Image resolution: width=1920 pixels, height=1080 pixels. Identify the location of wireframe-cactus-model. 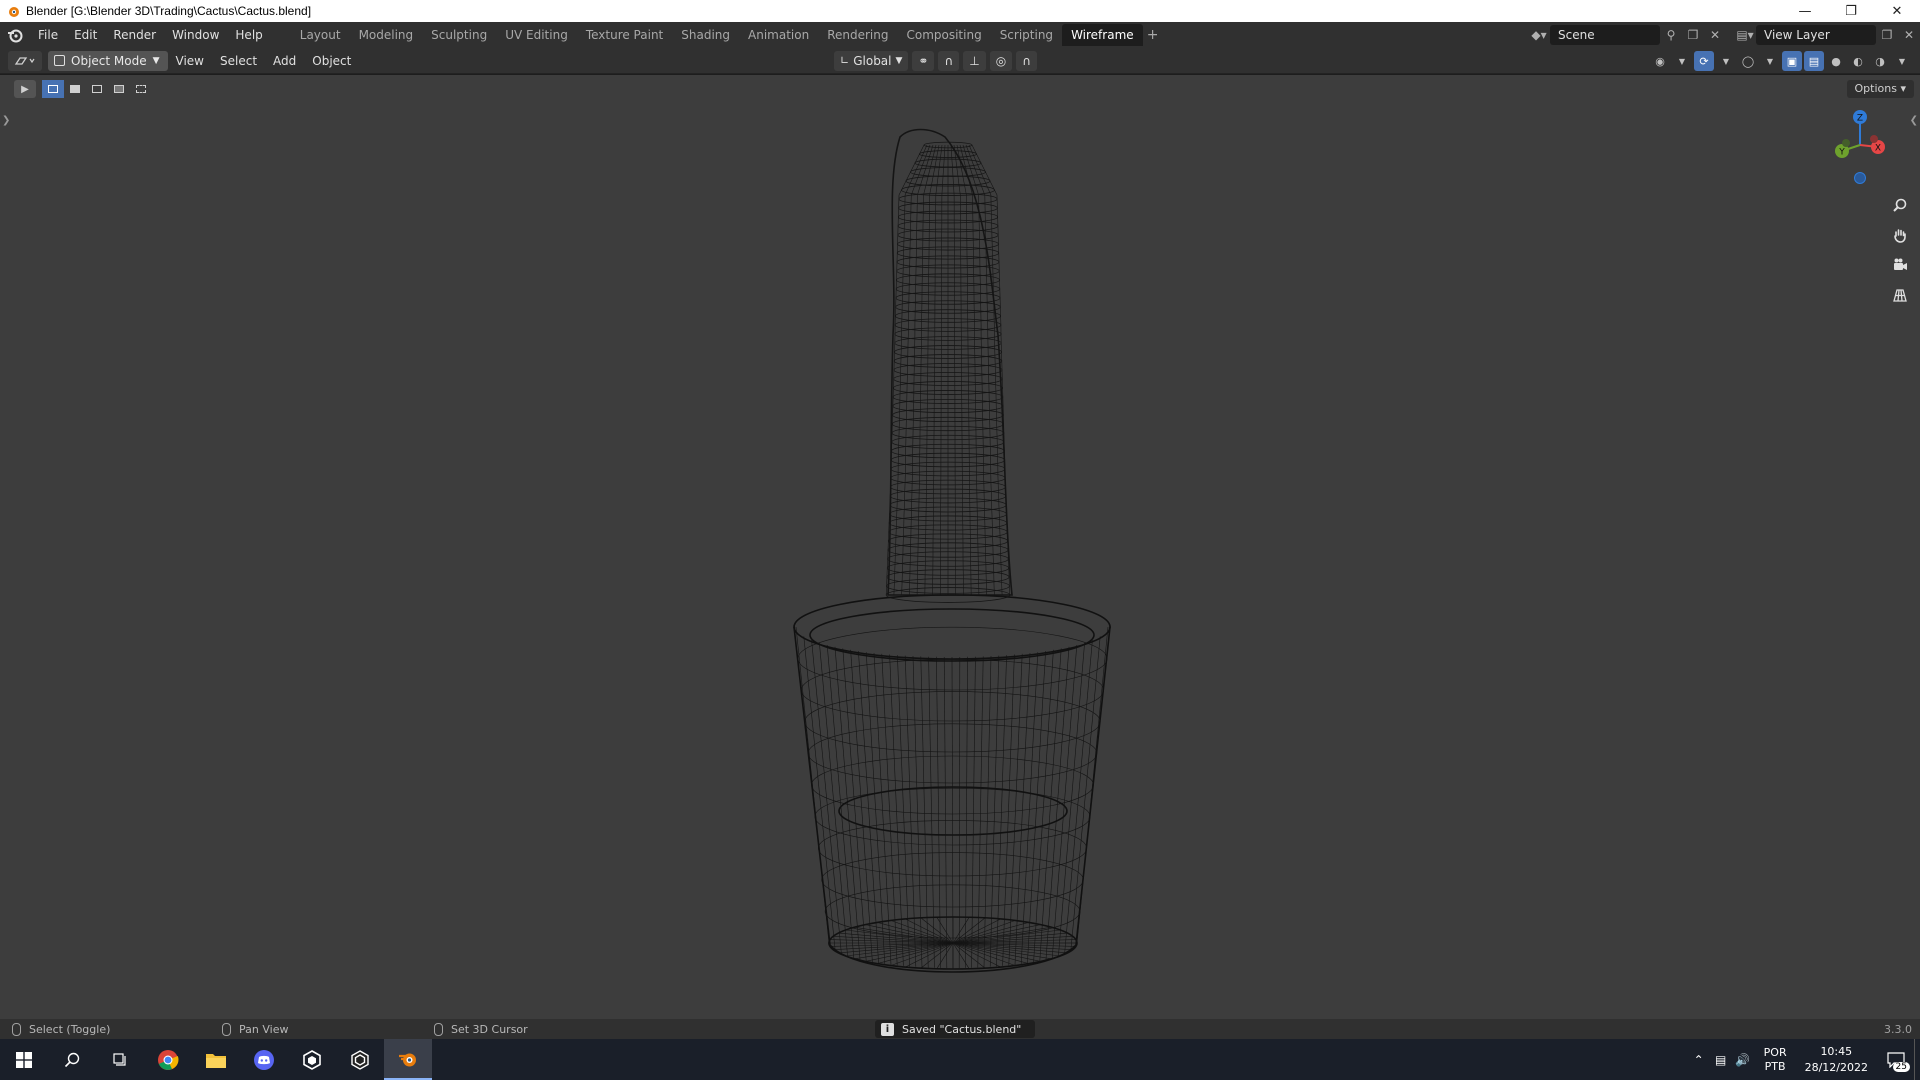
(952, 550).